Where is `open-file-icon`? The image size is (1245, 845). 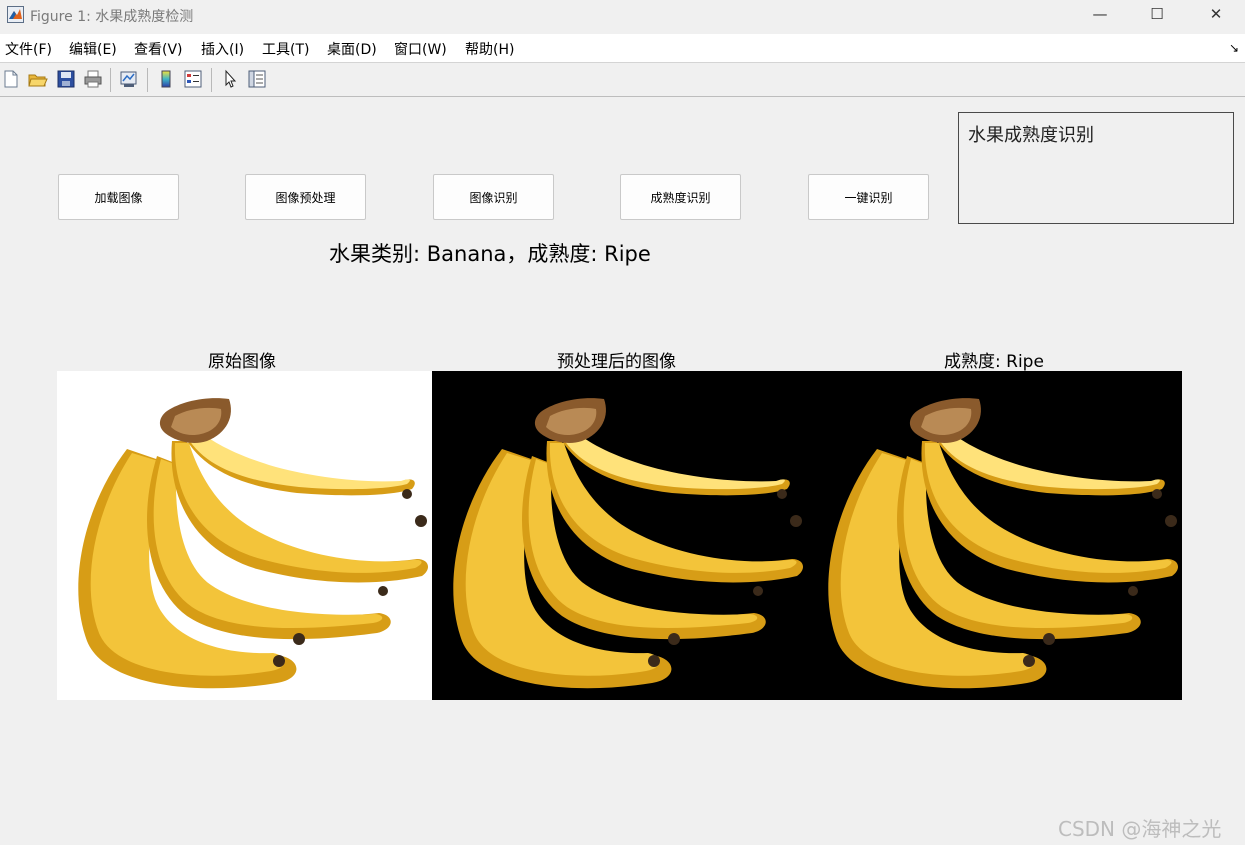
open-file-icon is located at coordinates (38, 79).